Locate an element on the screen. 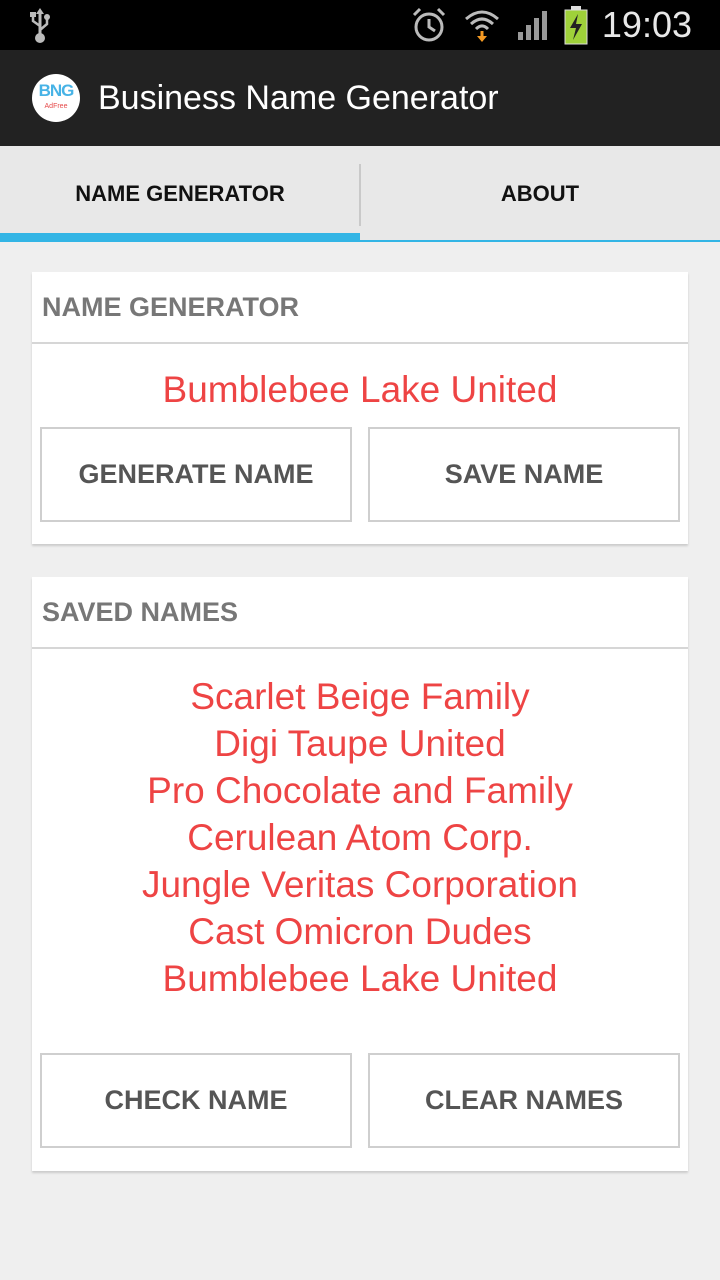 The width and height of the screenshot is (720, 1280). saved-button-row: CHECK NAME CLEAR NAMES is located at coordinates (360, 1100).